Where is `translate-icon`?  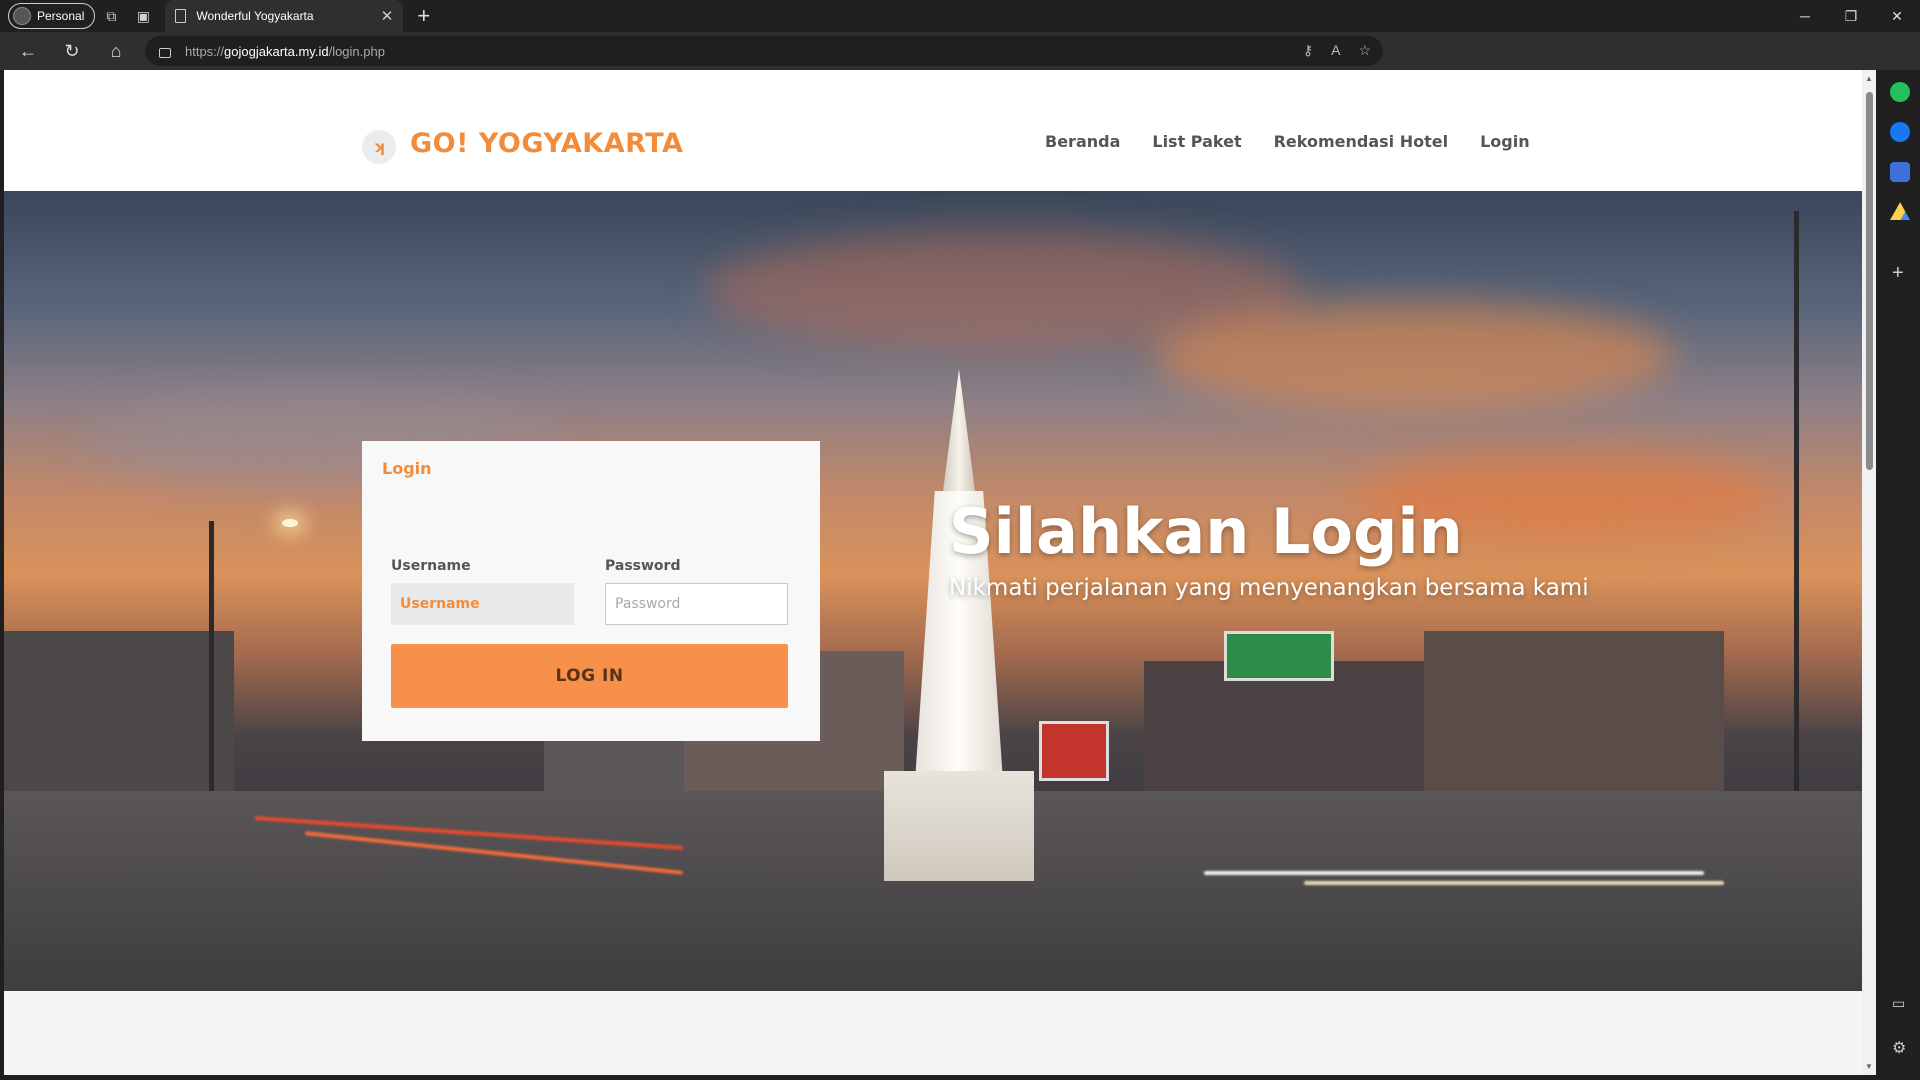
translate-icon is located at coordinates (1900, 172).